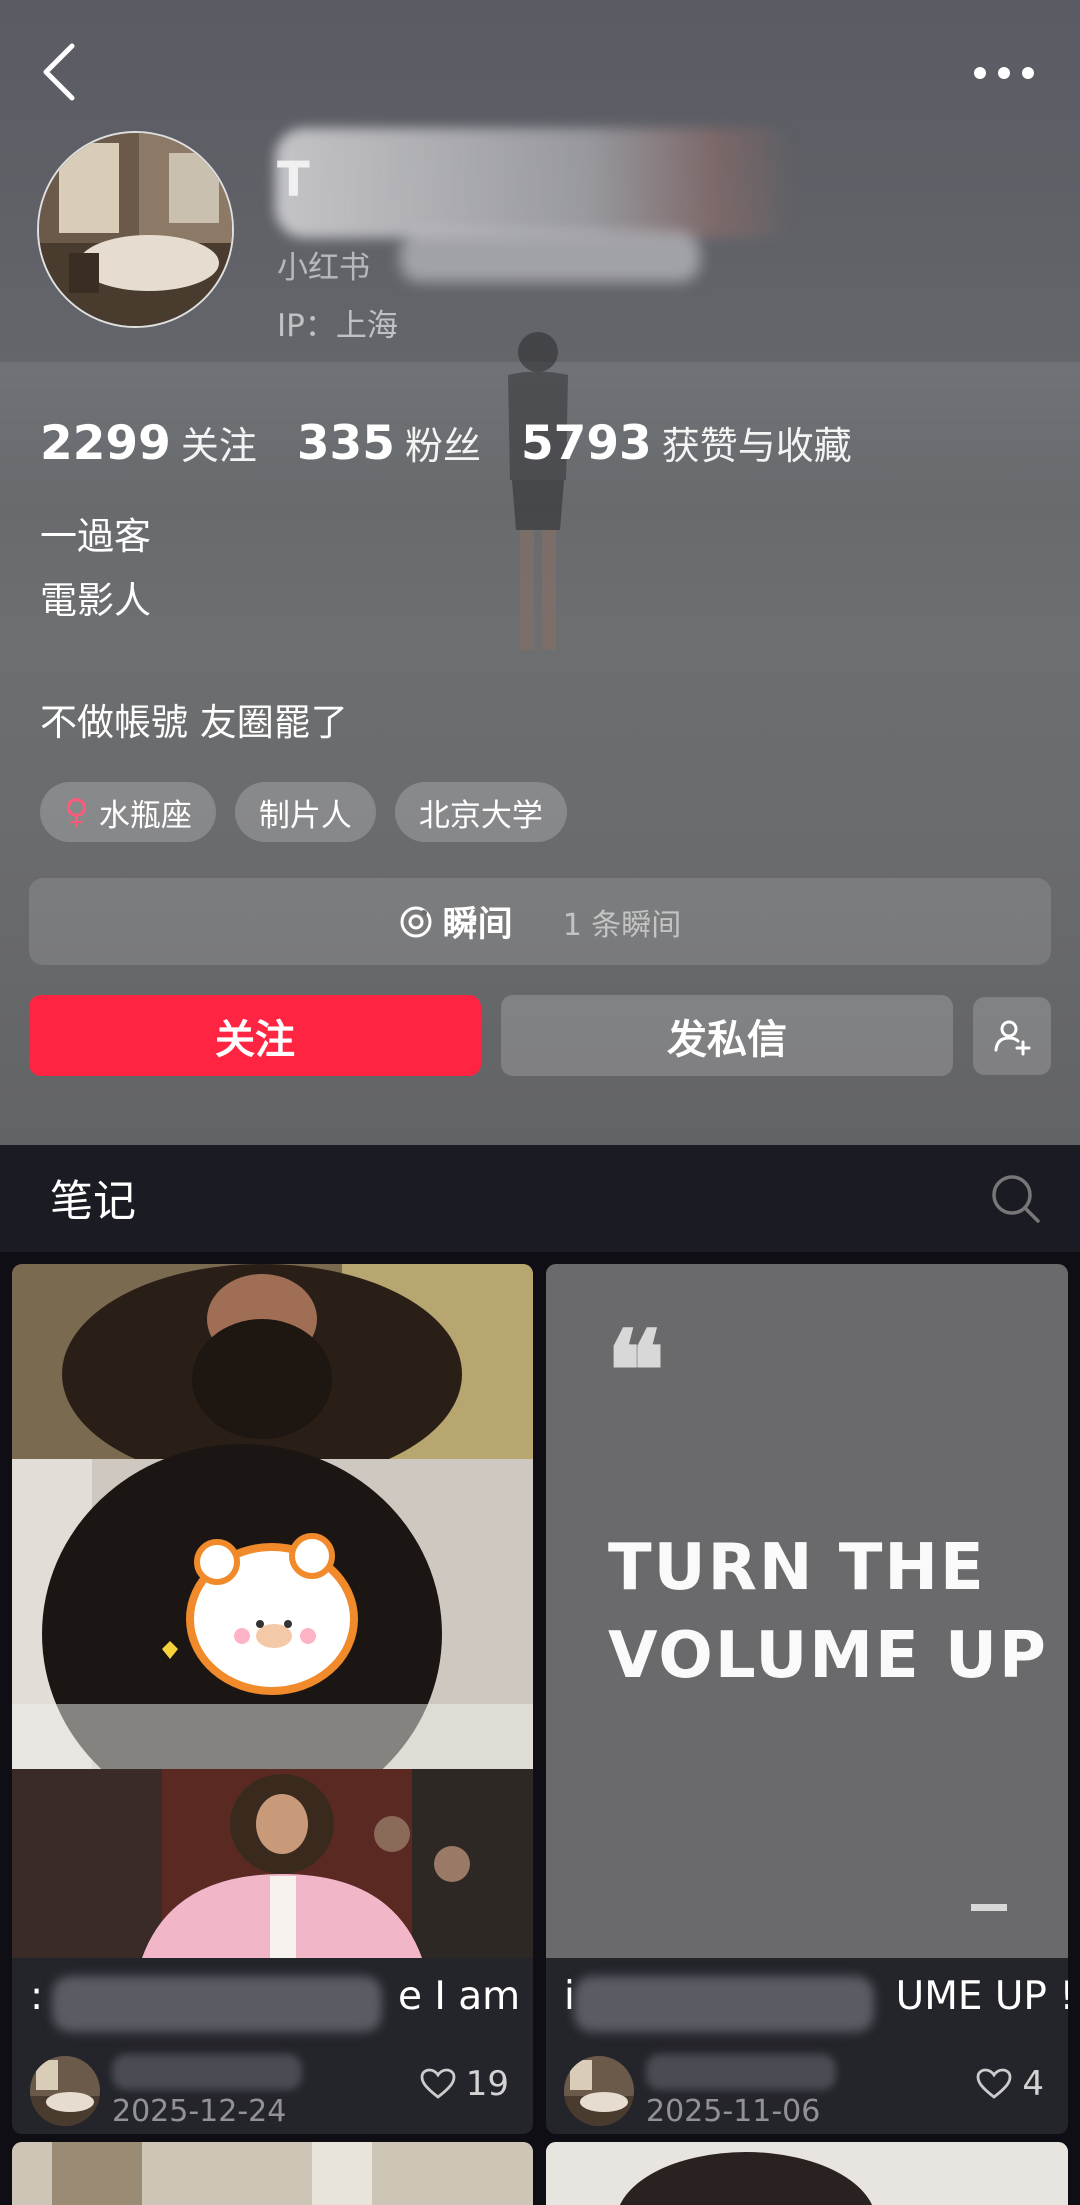 Image resolution: width=1080 pixels, height=2205 pixels. I want to click on note-title: i UME UP !, so click(816, 1996).